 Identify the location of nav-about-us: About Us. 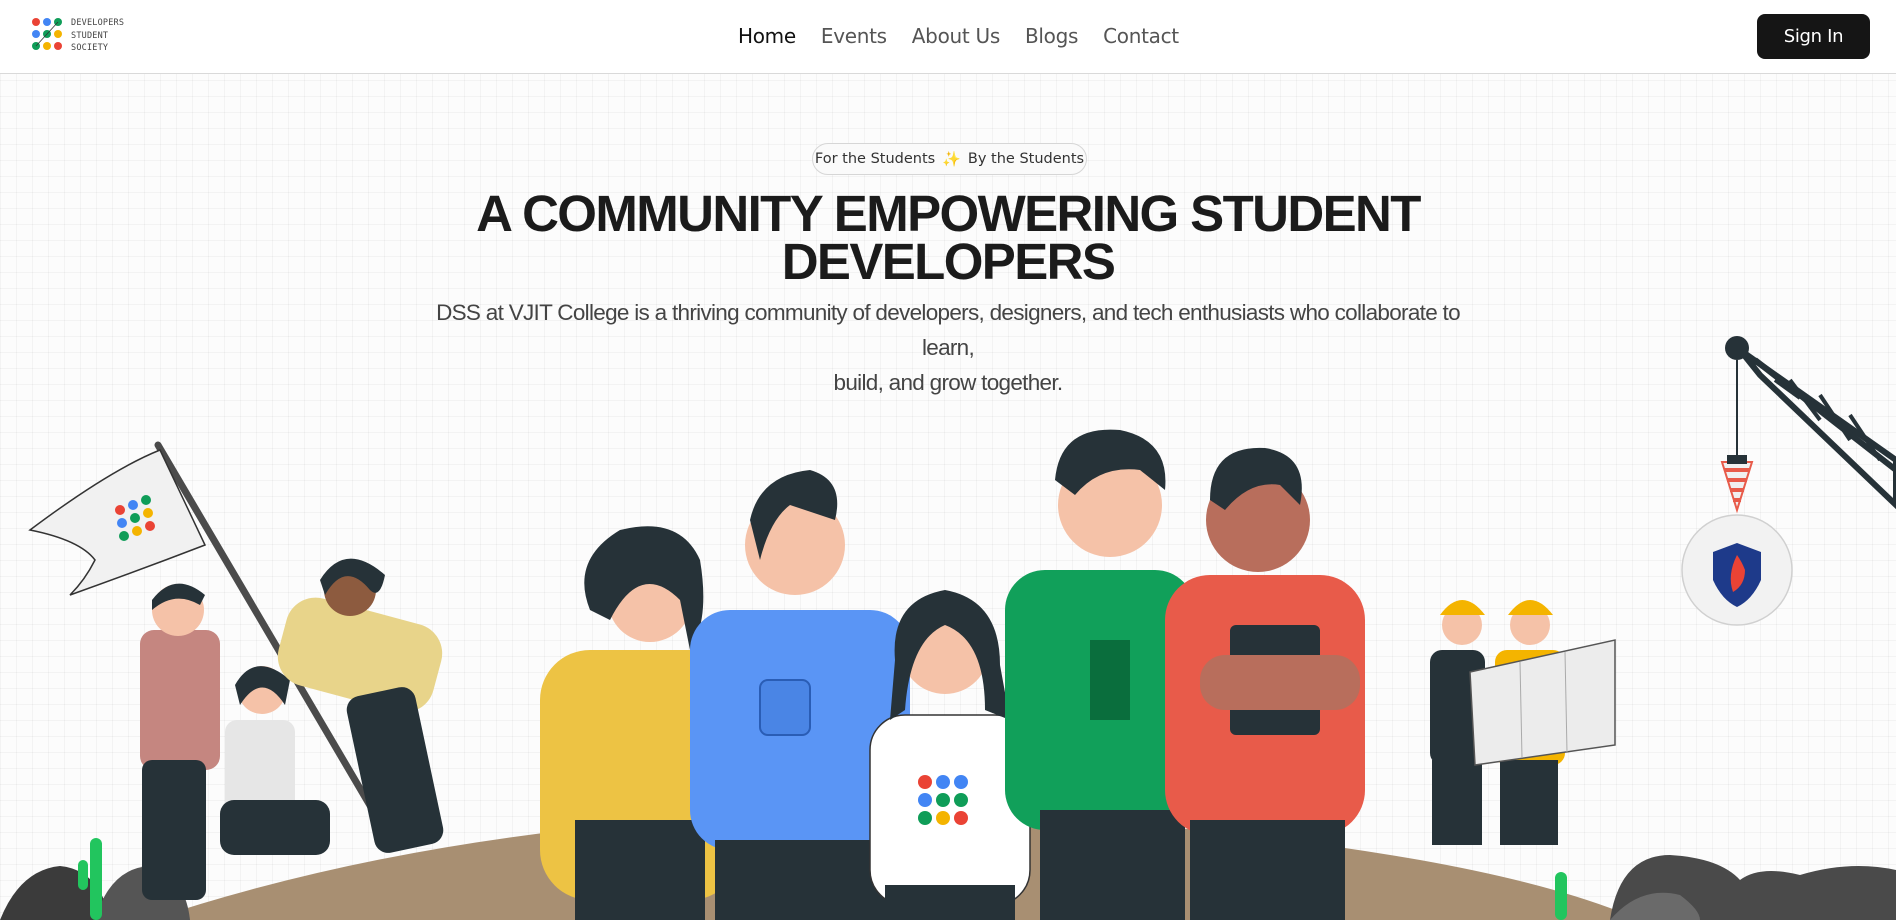
(956, 36).